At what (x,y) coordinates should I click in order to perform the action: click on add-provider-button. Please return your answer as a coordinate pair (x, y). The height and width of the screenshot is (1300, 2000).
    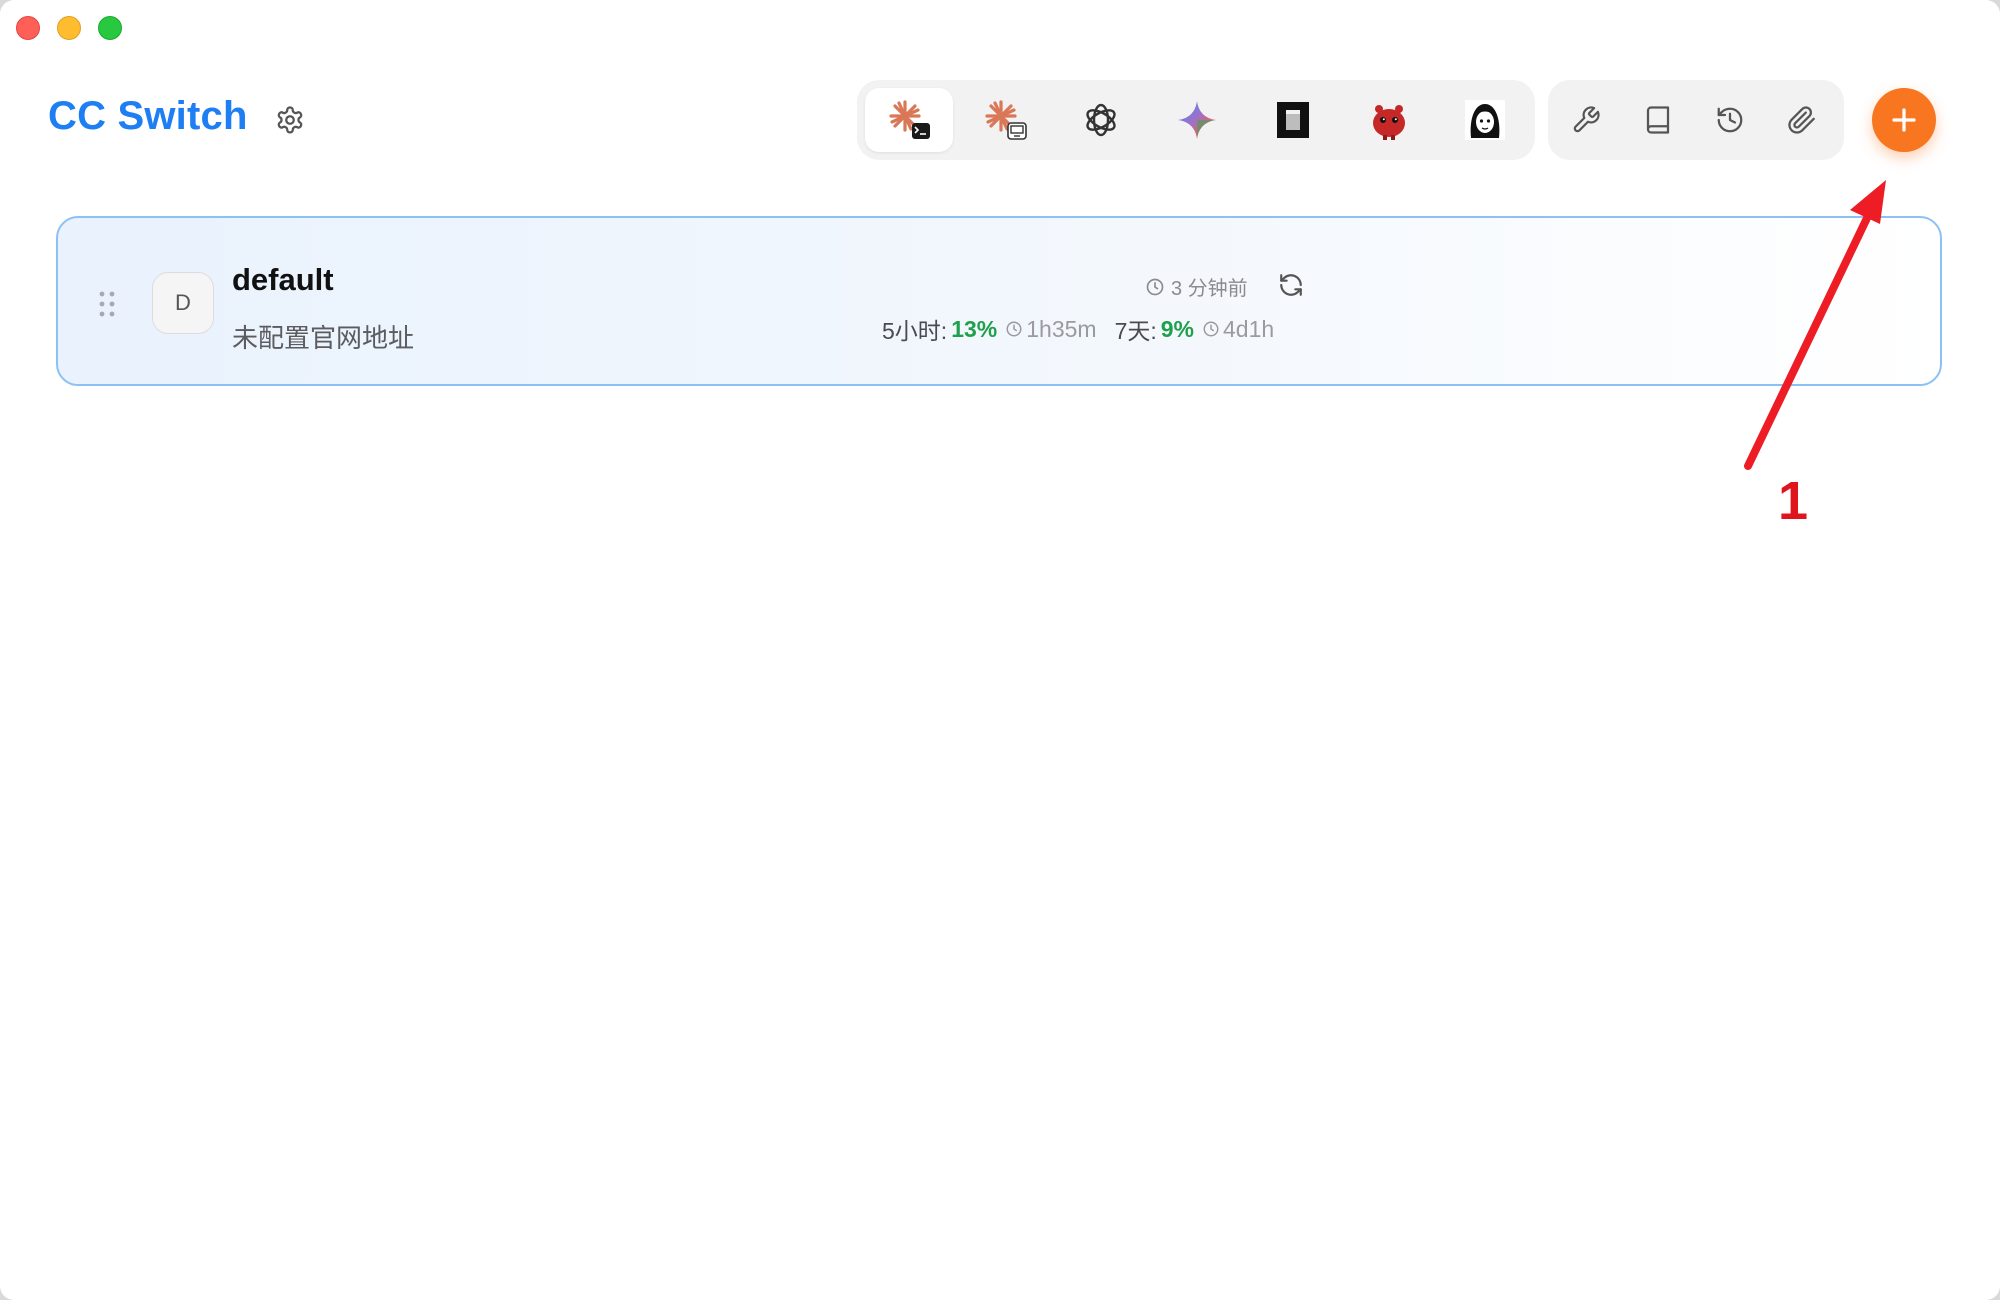
    Looking at the image, I should click on (1904, 120).